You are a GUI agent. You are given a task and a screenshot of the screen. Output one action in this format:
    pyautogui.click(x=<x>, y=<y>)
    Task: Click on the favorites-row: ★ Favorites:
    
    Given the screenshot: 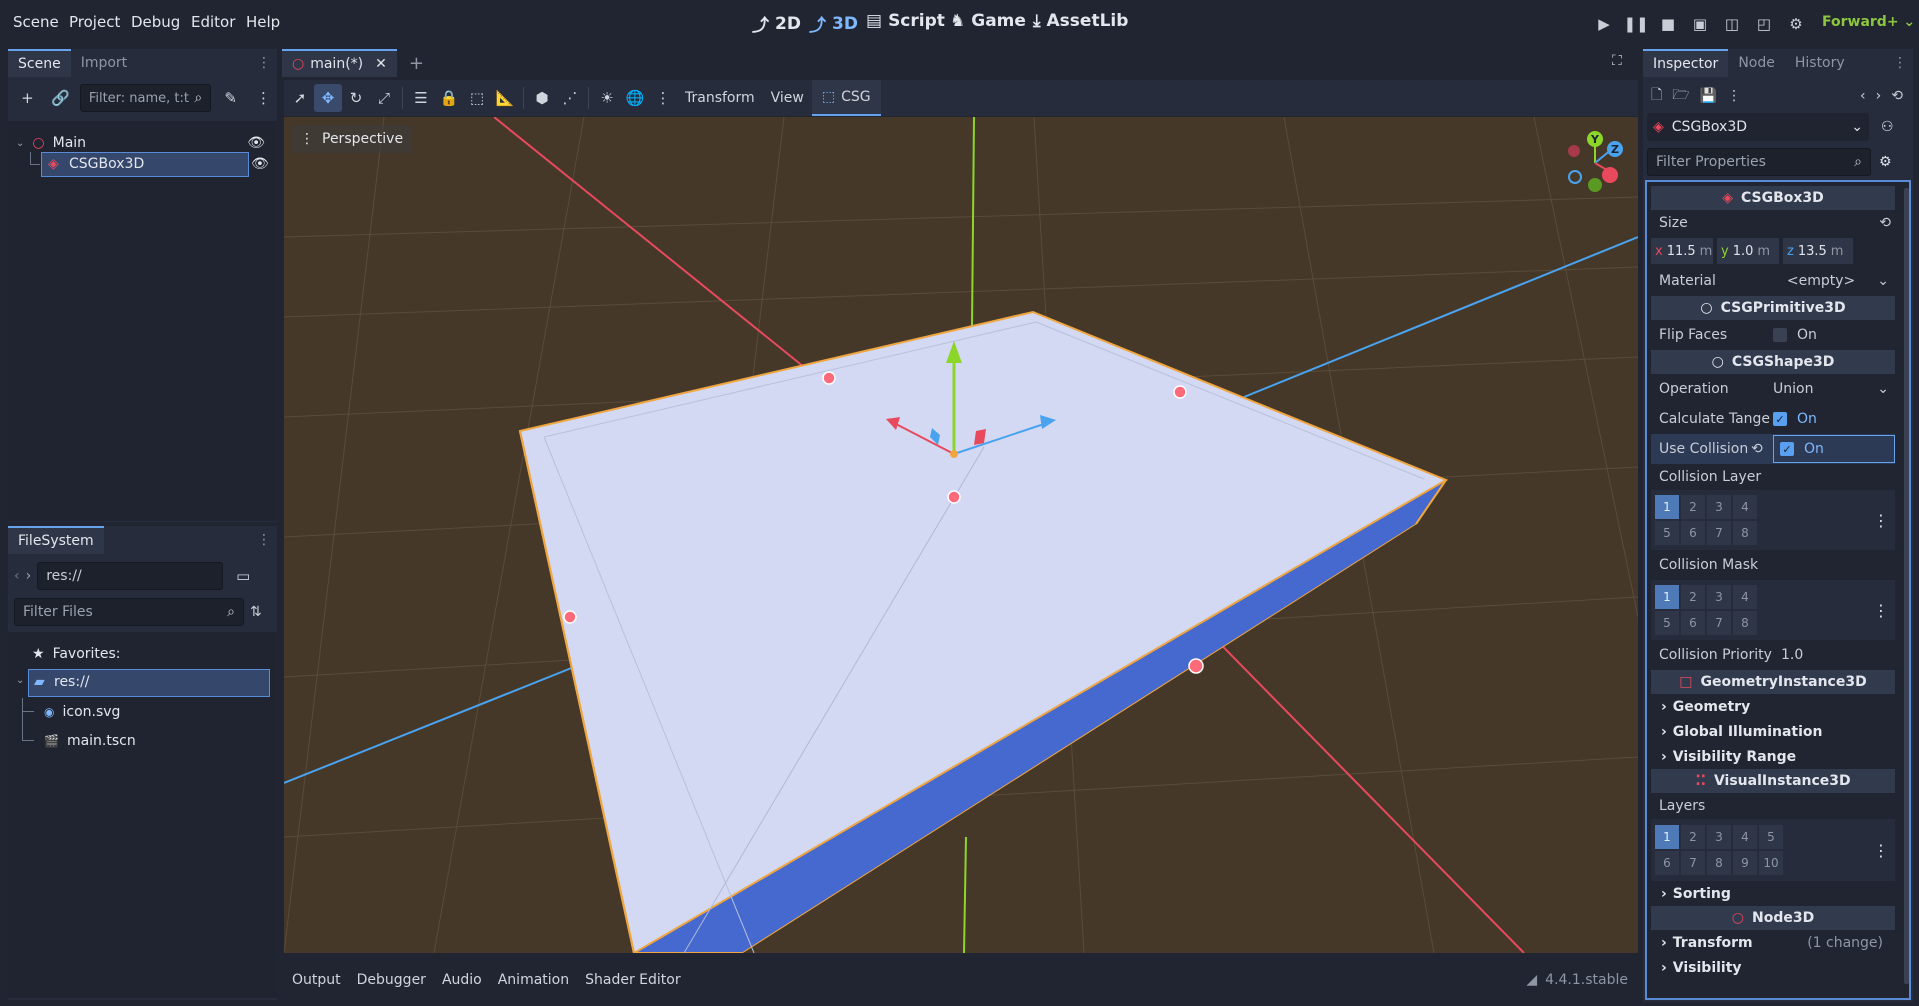 What is the action you would take?
    pyautogui.click(x=64, y=654)
    